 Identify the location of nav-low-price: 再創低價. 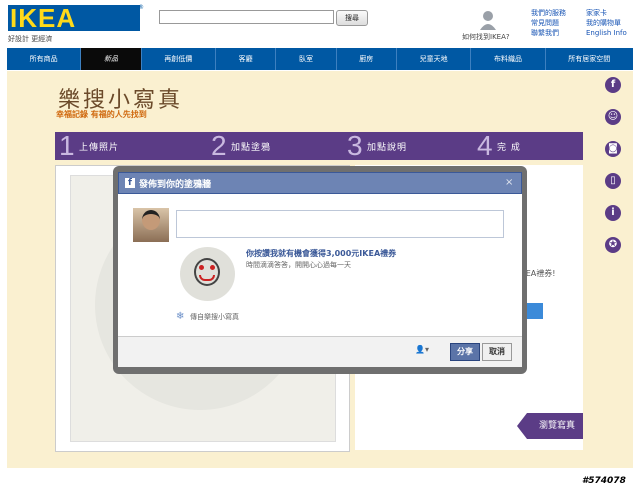
(179, 59).